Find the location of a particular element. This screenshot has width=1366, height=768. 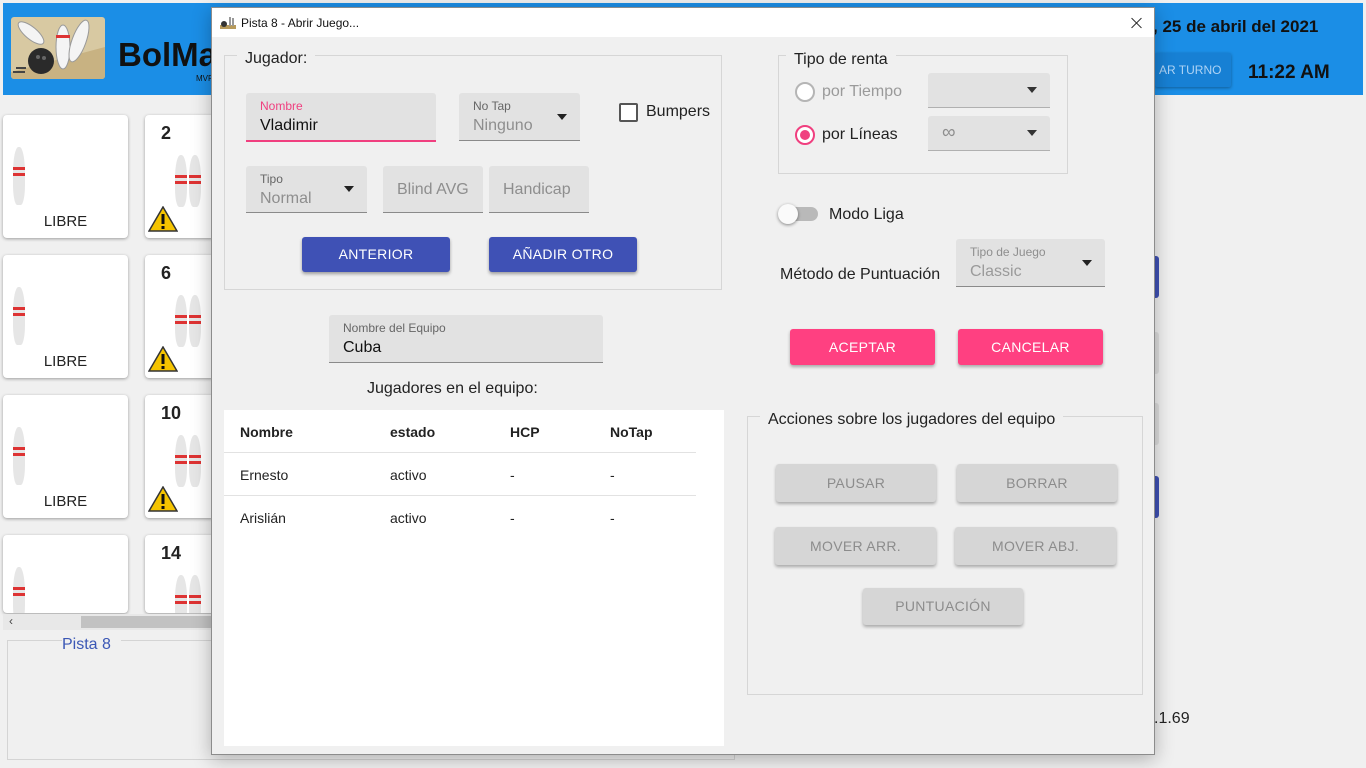

lane-card: 2 is located at coordinates (180, 176).